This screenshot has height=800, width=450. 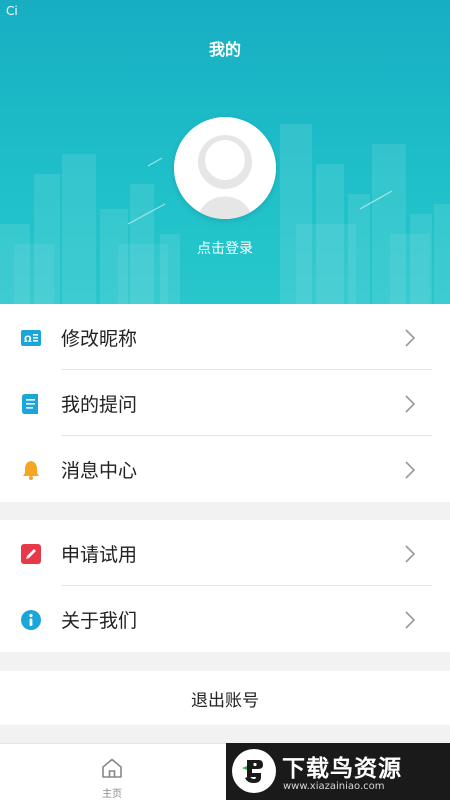 I want to click on menu-item-label: 我的提问, so click(x=99, y=404).